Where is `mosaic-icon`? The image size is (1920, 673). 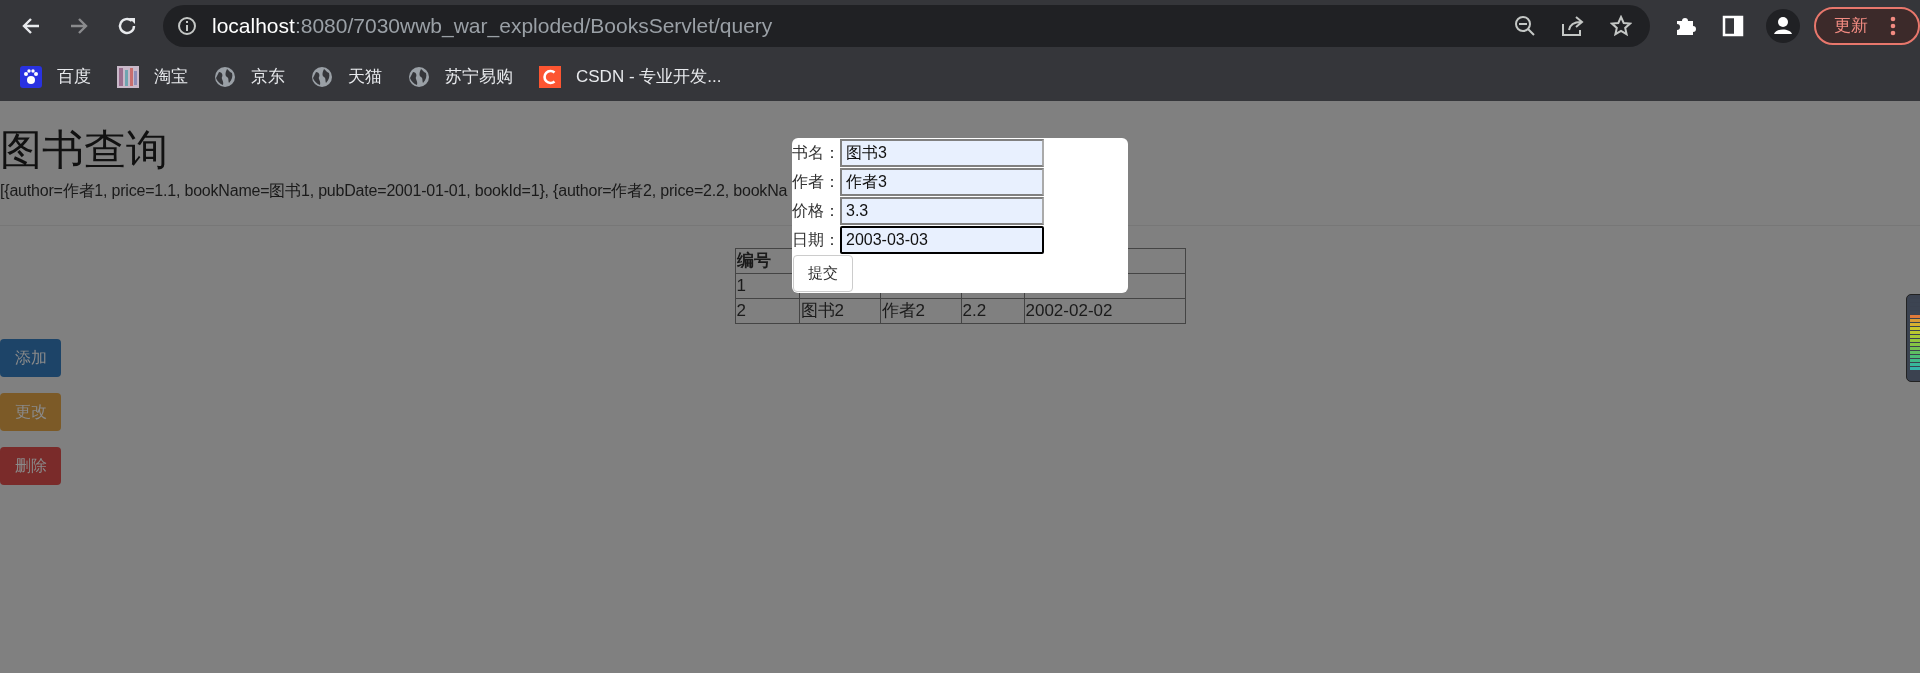 mosaic-icon is located at coordinates (128, 76).